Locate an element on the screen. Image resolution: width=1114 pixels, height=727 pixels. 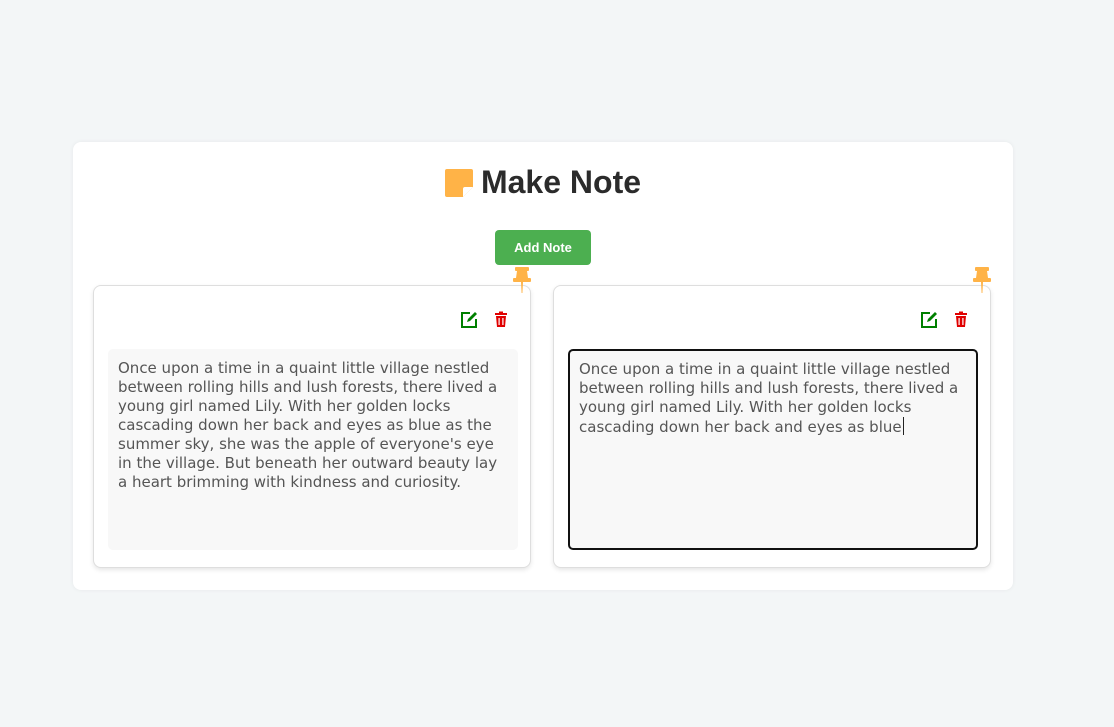
page-title: Make Note is located at coordinates (561, 182).